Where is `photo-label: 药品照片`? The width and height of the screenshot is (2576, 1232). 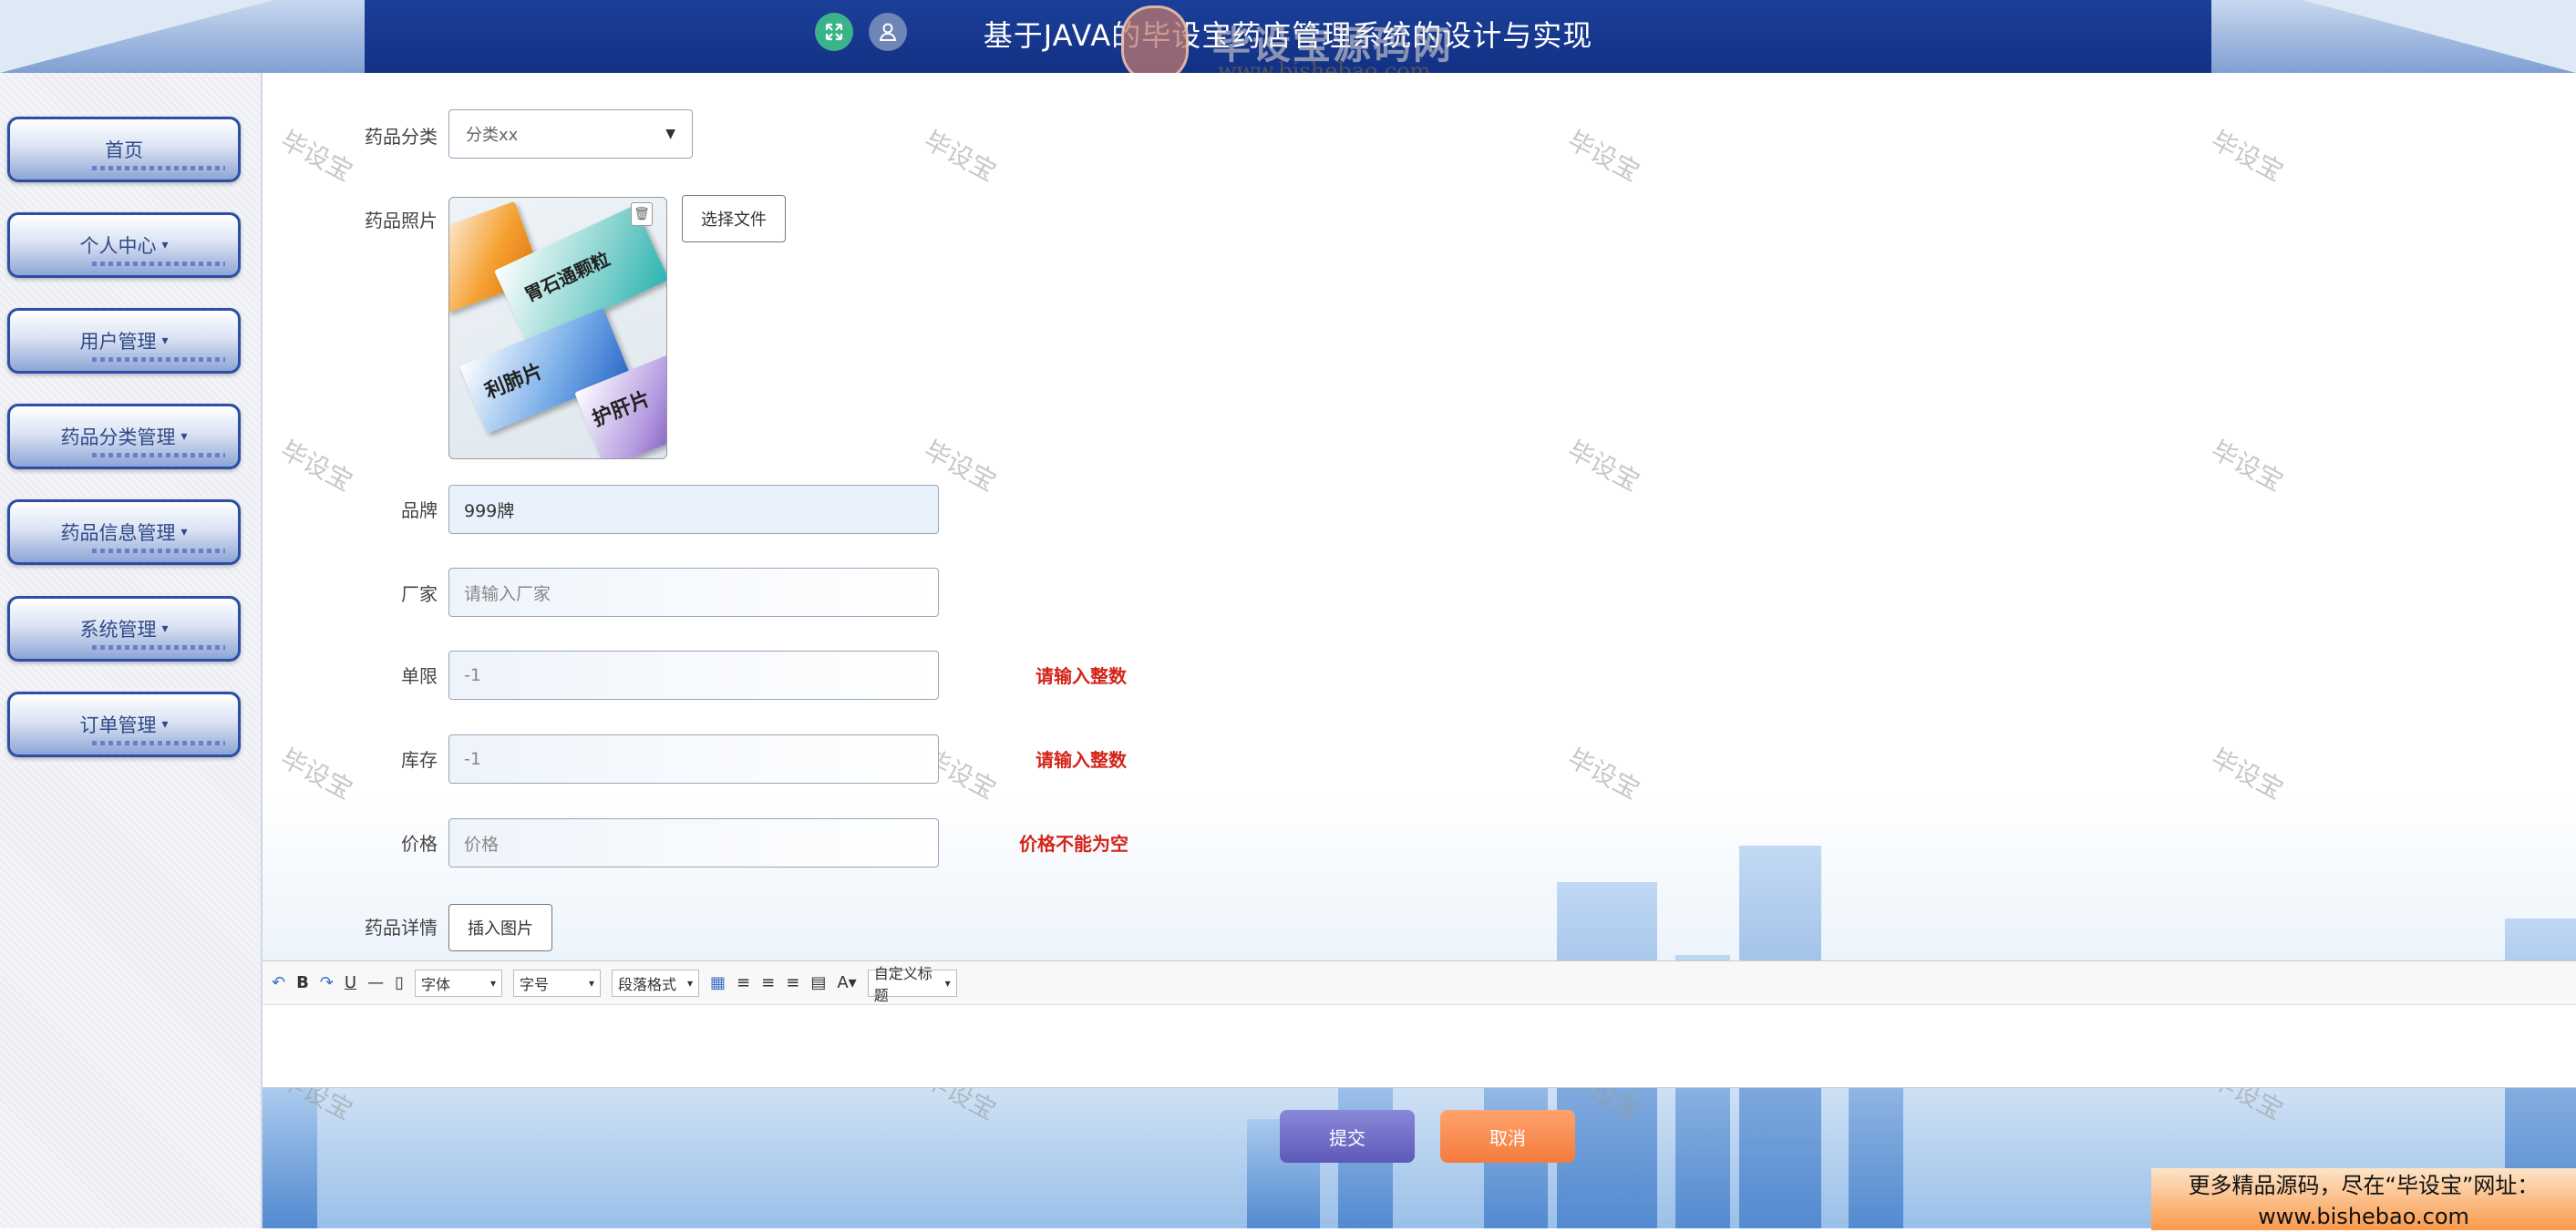
photo-label: 药品照片 is located at coordinates (401, 220).